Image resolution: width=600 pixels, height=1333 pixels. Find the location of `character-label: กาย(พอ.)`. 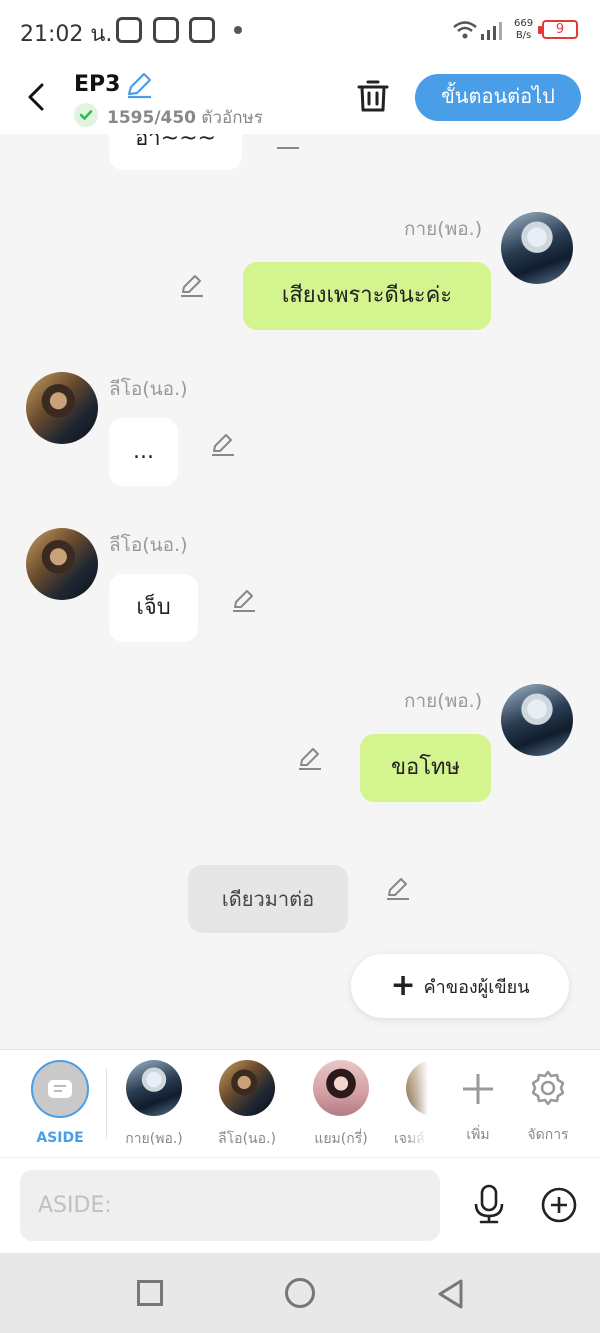

character-label: กาย(พอ.) is located at coordinates (154, 1139).